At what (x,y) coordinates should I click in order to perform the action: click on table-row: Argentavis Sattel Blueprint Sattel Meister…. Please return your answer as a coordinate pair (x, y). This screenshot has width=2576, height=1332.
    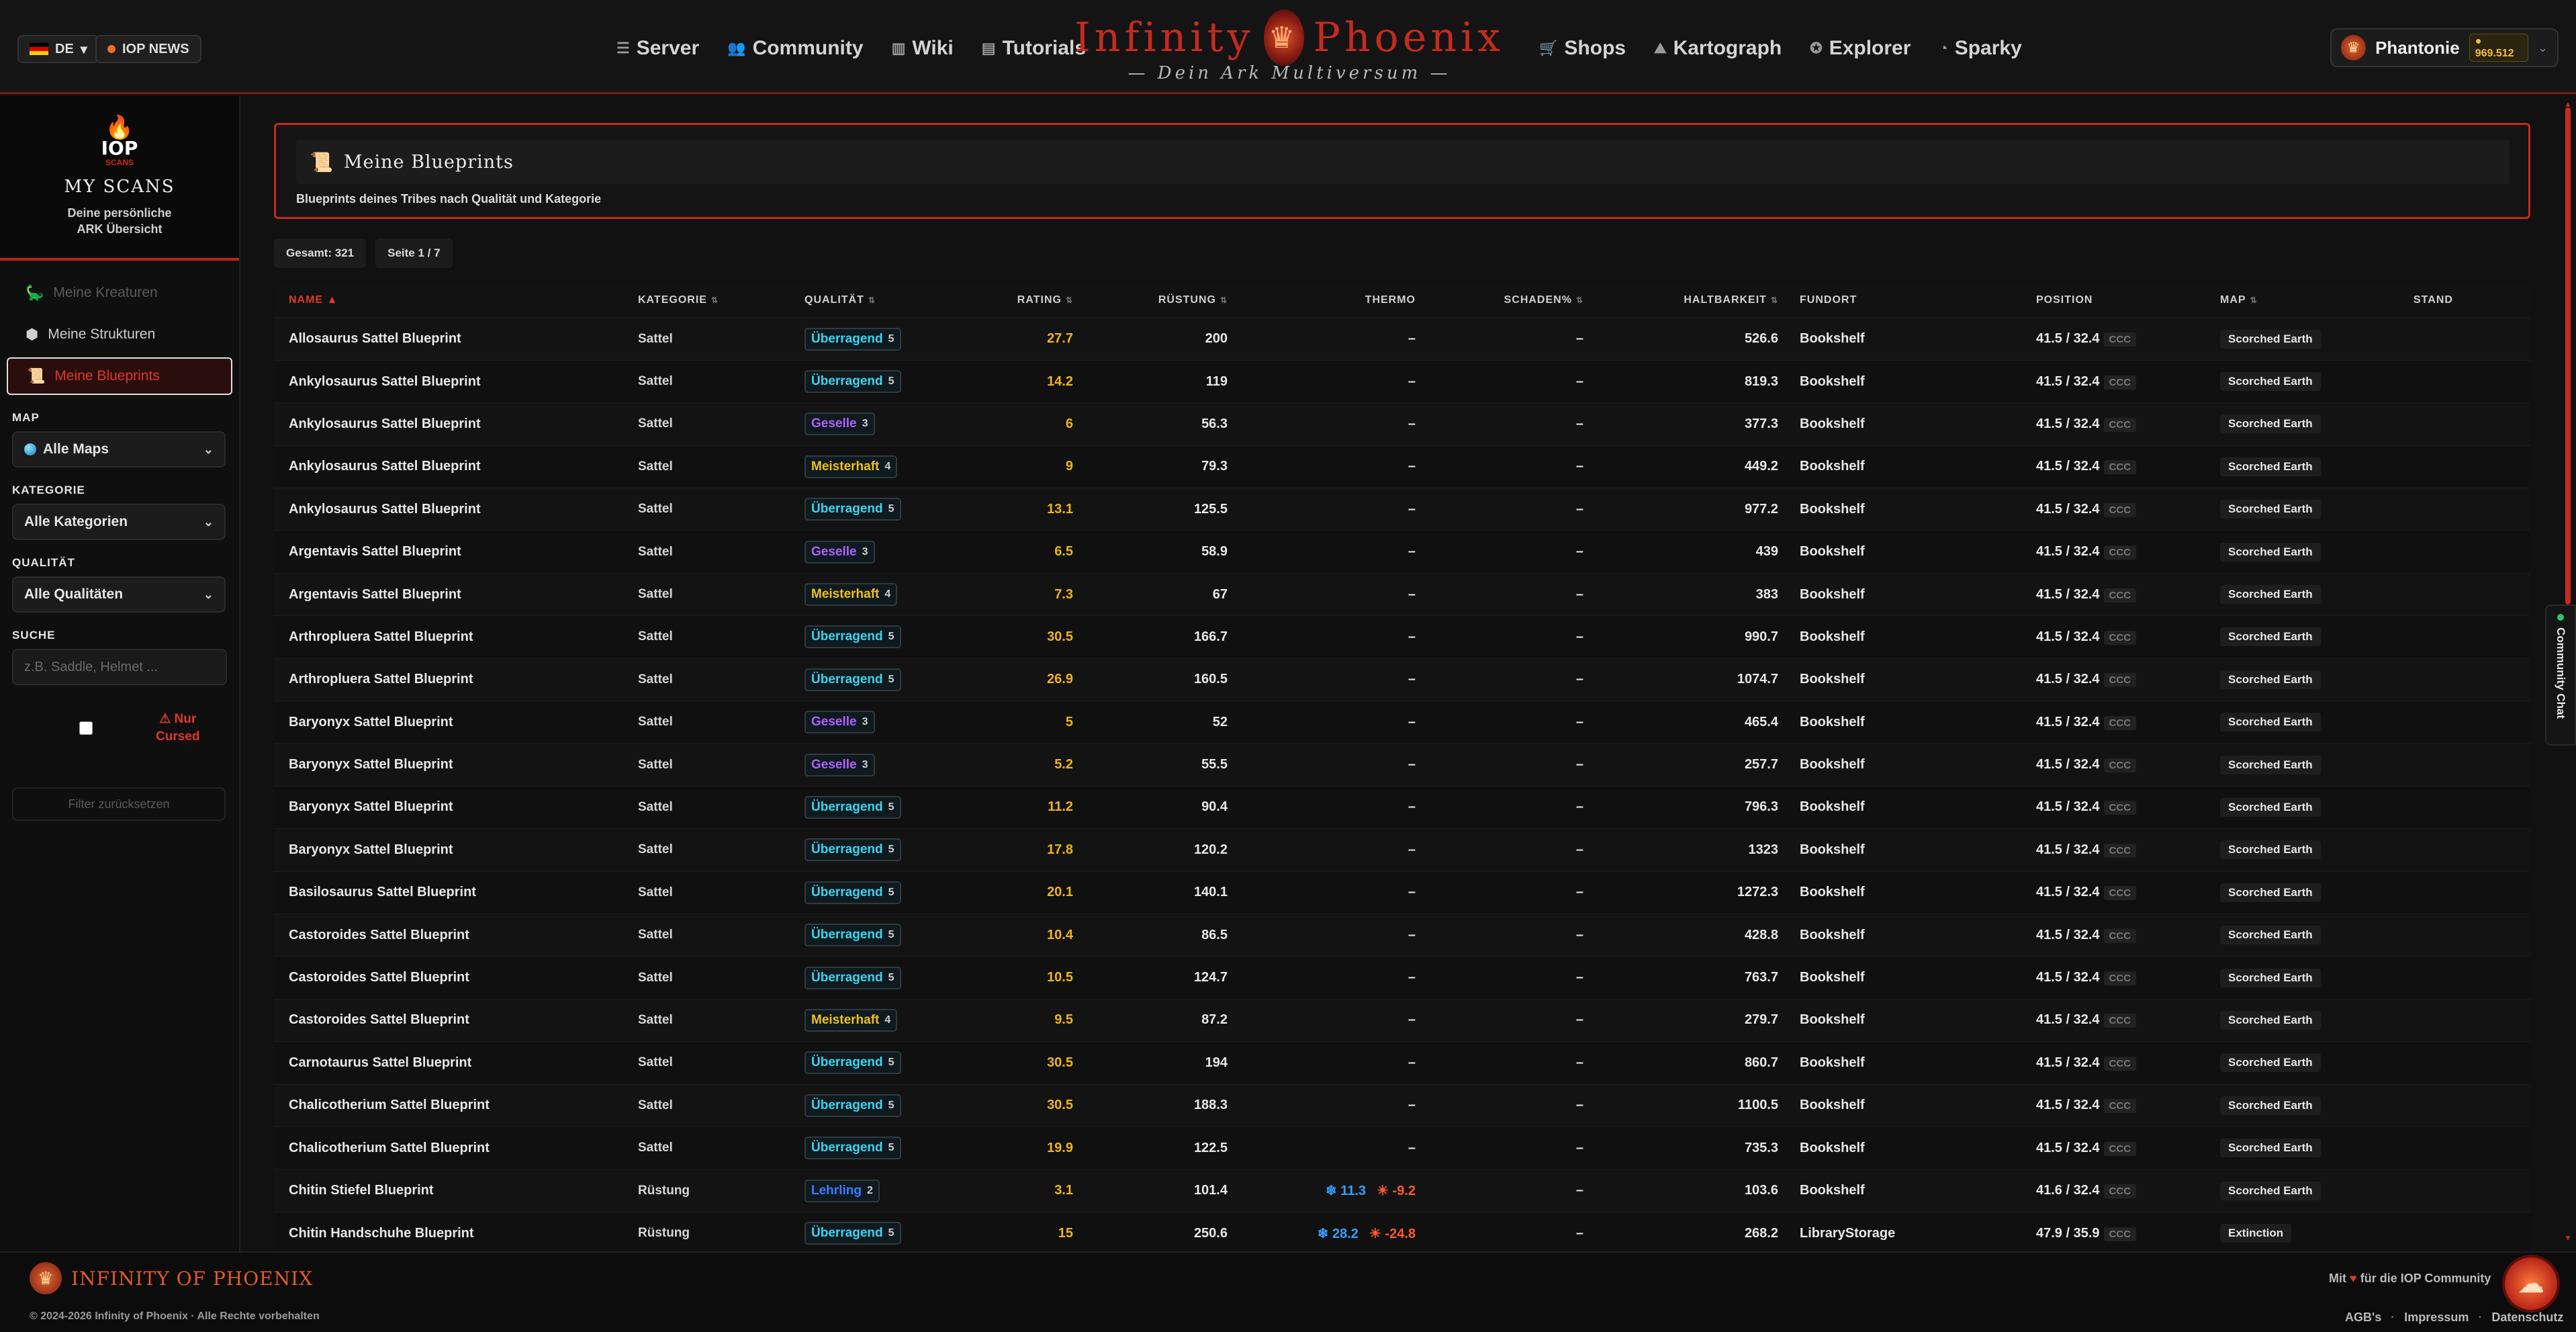
    Looking at the image, I should click on (1402, 594).